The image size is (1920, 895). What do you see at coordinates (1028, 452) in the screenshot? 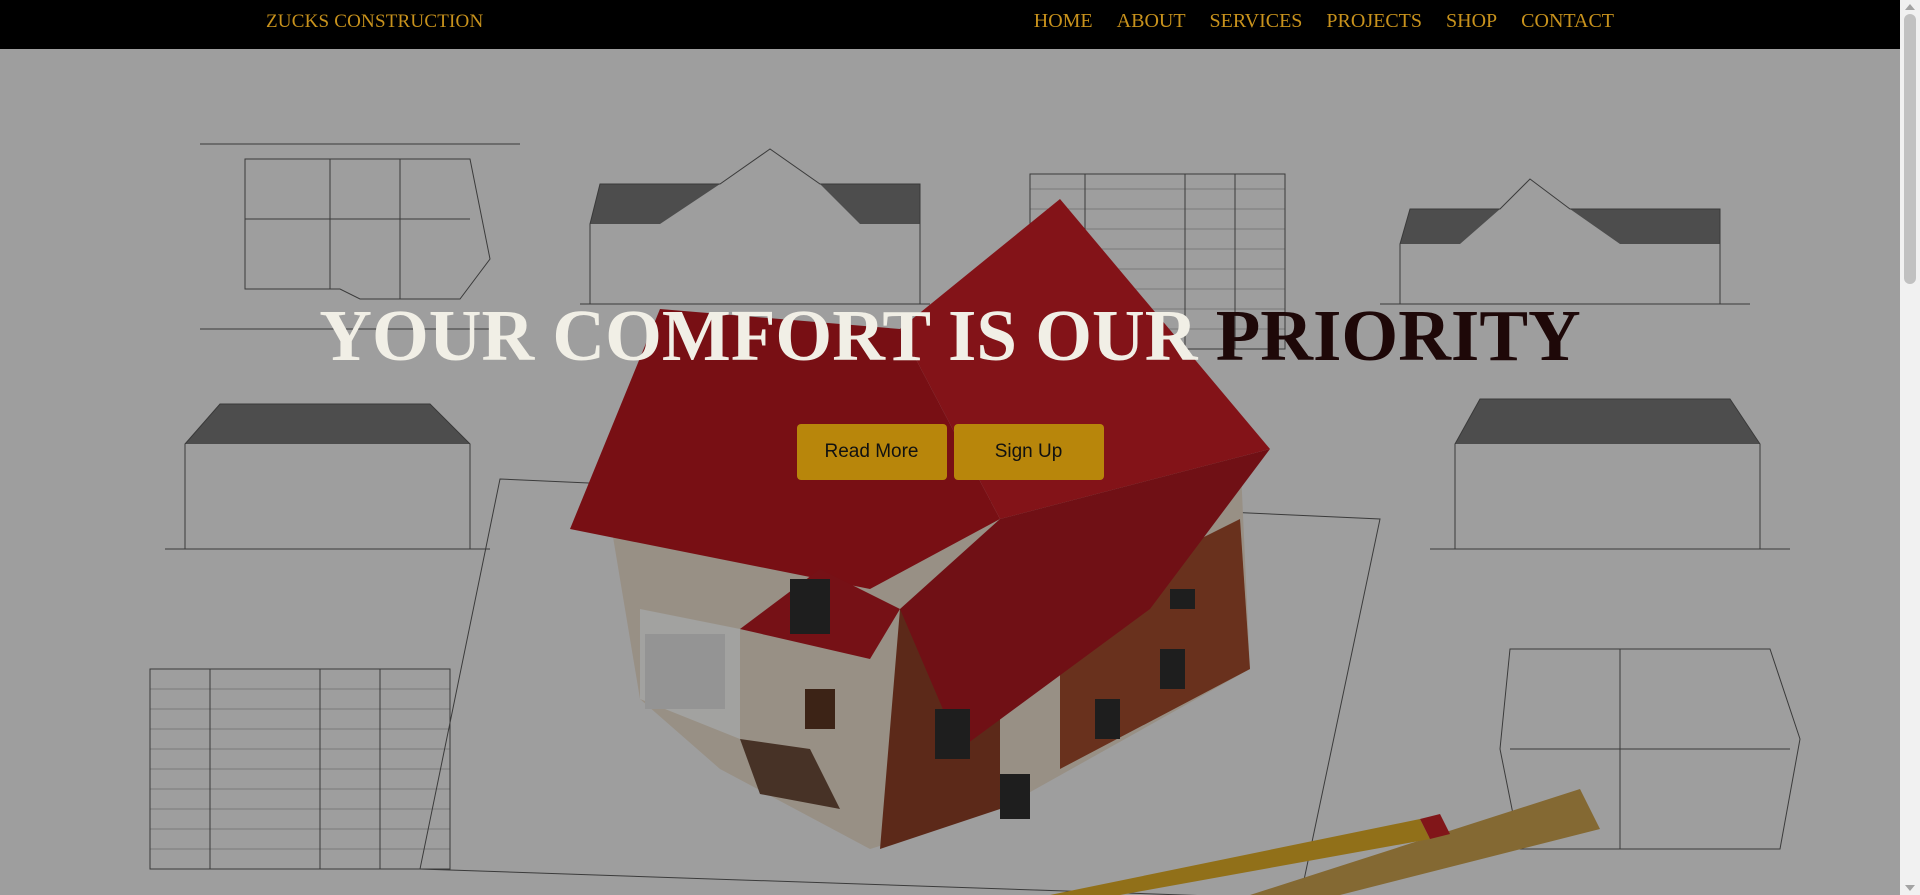
I see `sign-up-button: Sign Up` at bounding box center [1028, 452].